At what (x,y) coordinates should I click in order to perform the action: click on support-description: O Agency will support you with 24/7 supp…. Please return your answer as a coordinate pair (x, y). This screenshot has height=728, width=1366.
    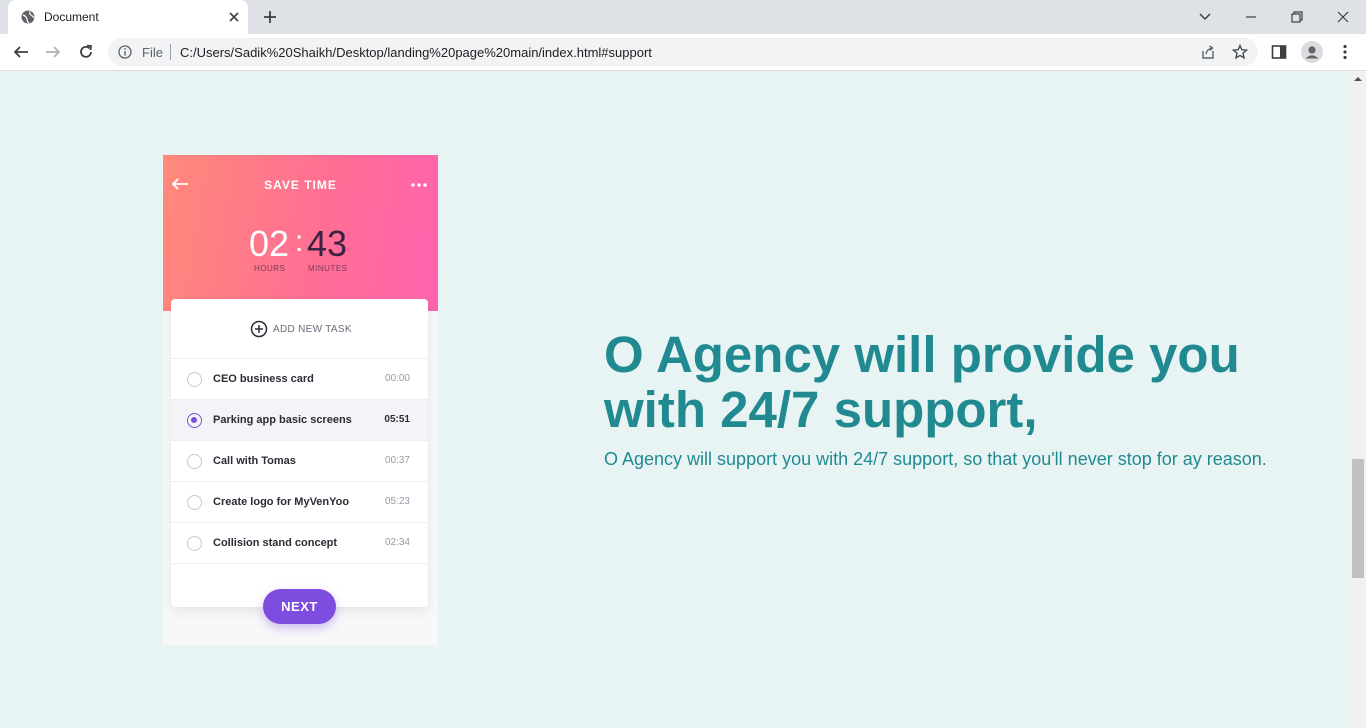
    Looking at the image, I should click on (935, 459).